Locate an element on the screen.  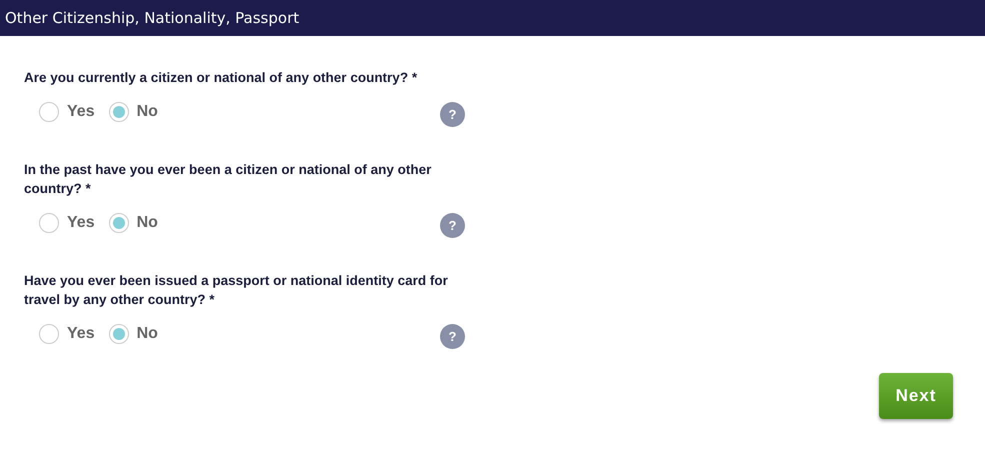
question-text: Are you currently a citizen or national of any other country? * is located at coordinates (221, 78).